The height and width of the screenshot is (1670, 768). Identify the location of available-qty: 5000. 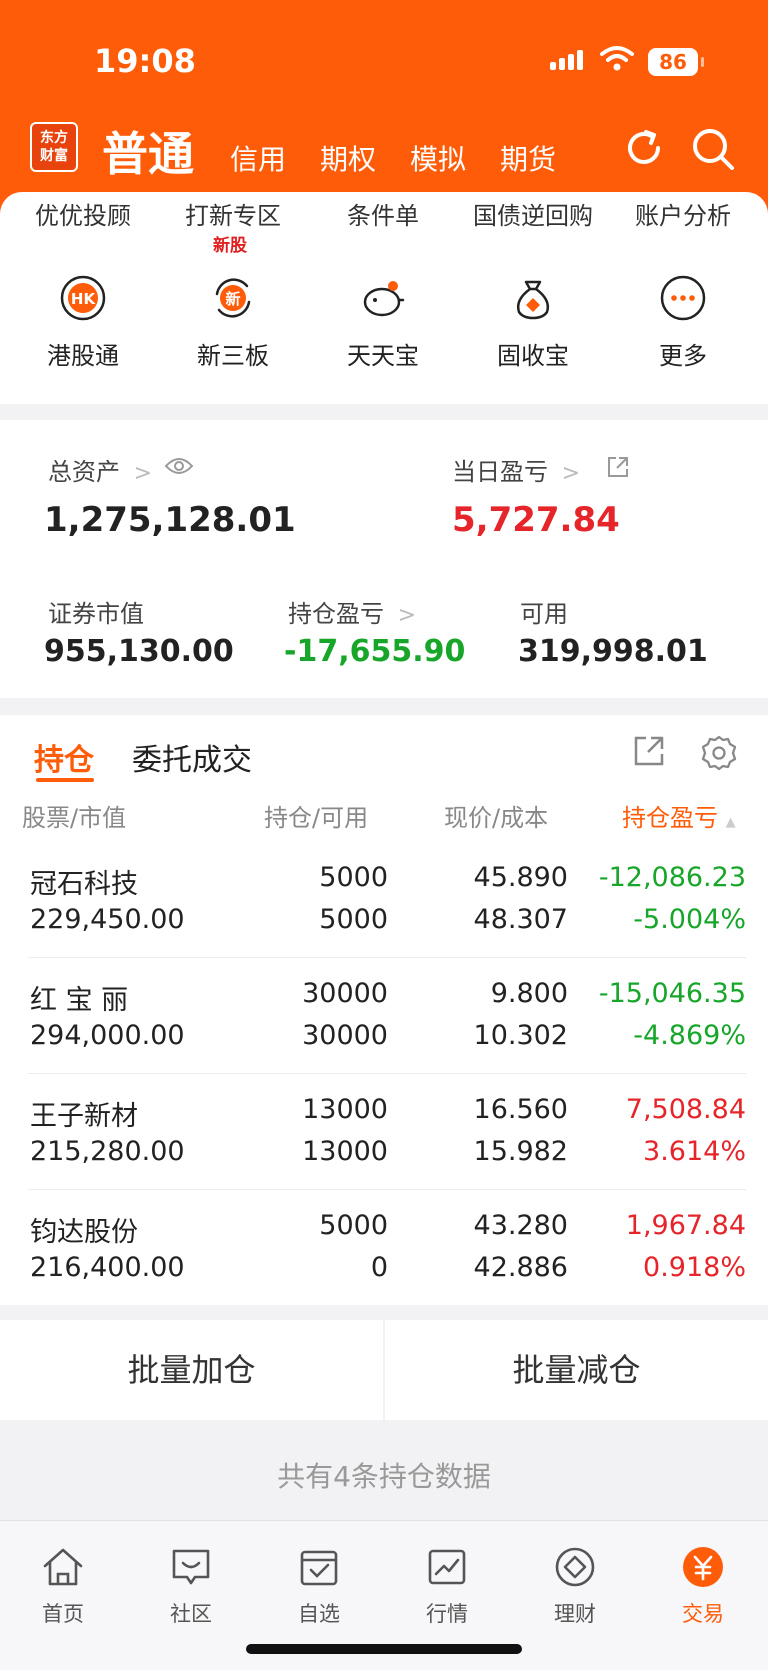
(353, 919).